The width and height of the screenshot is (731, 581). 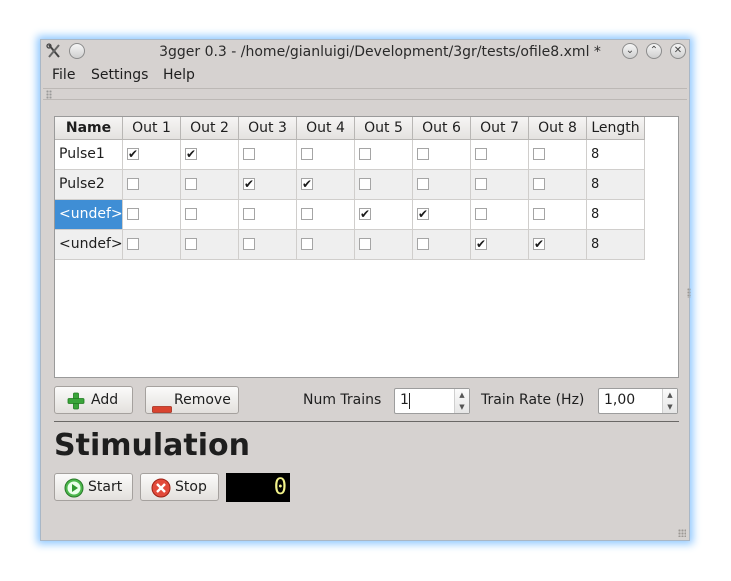 I want to click on add-button: Add, so click(x=93, y=400).